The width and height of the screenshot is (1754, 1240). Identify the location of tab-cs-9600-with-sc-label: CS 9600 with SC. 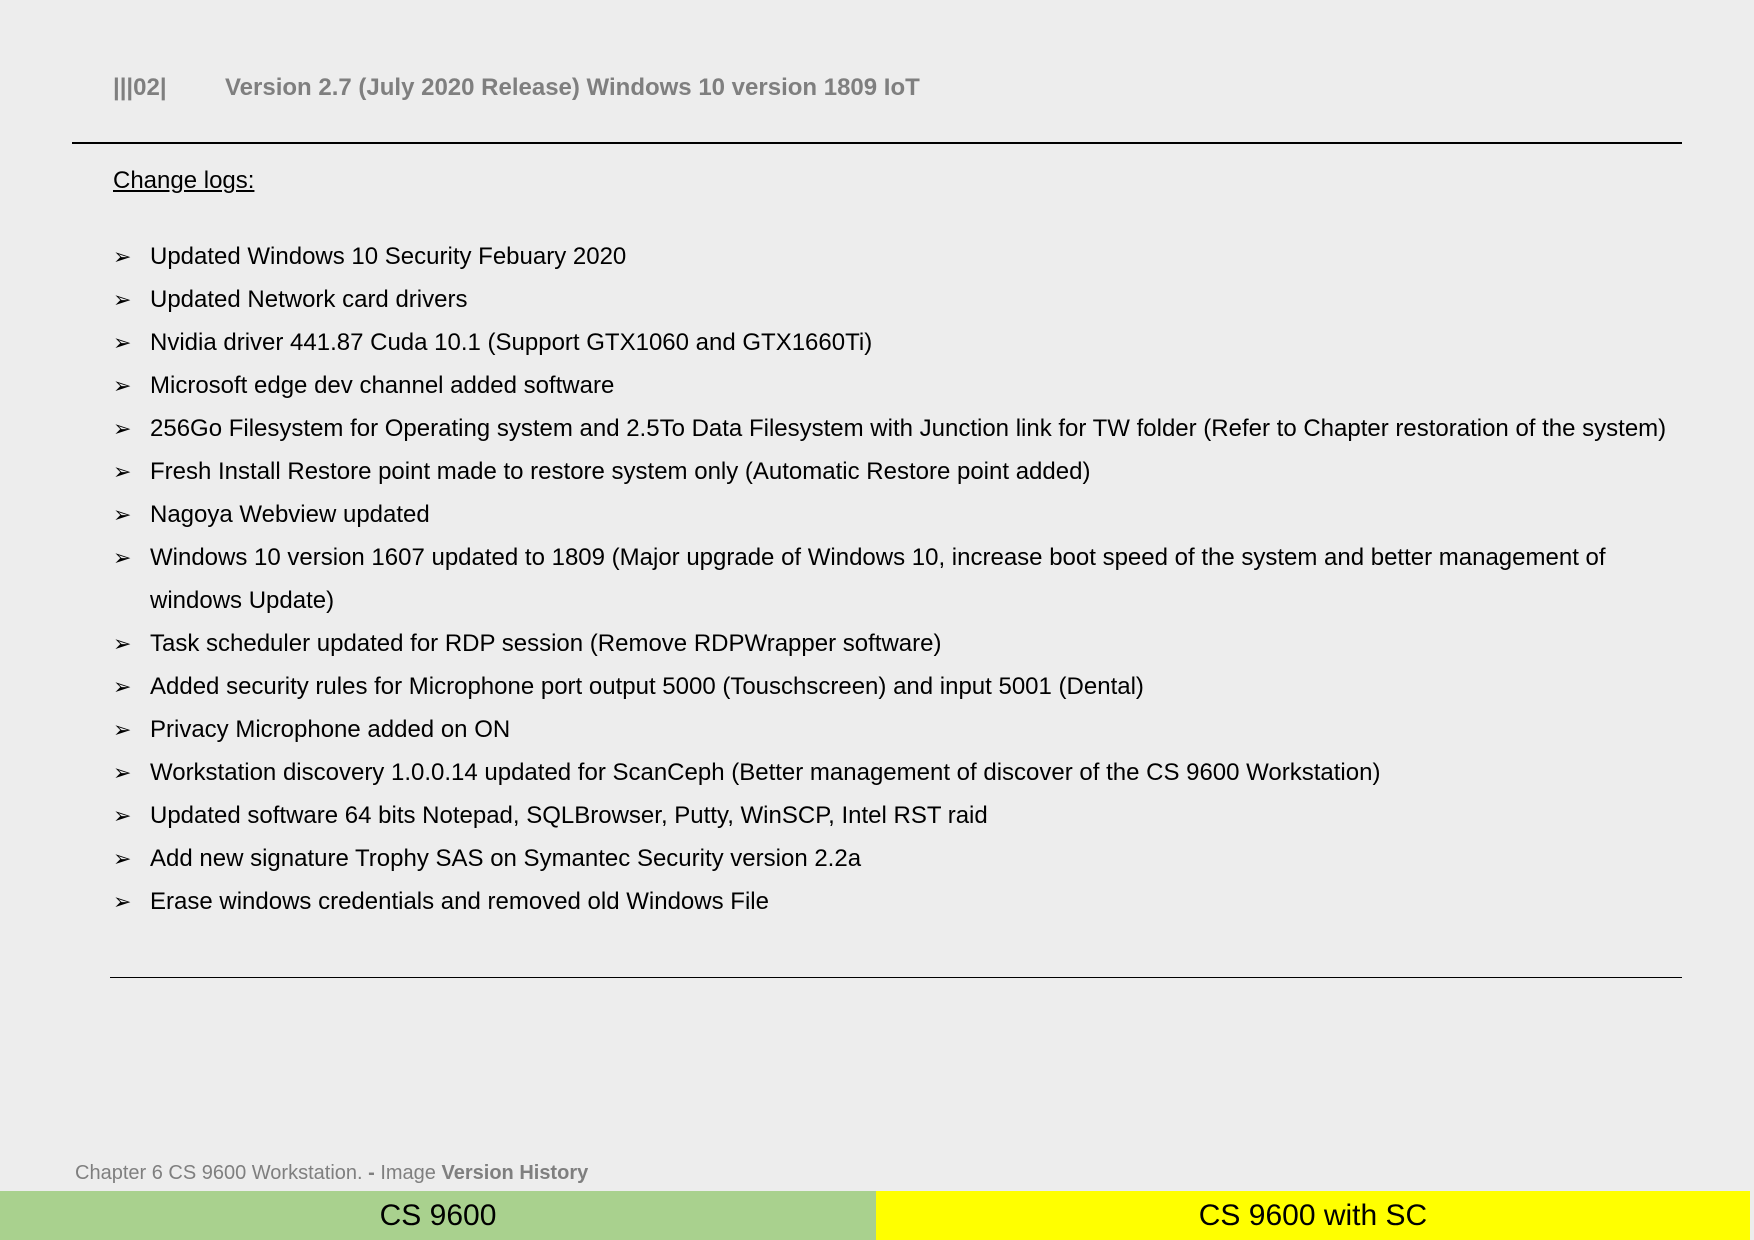
(1313, 1215).